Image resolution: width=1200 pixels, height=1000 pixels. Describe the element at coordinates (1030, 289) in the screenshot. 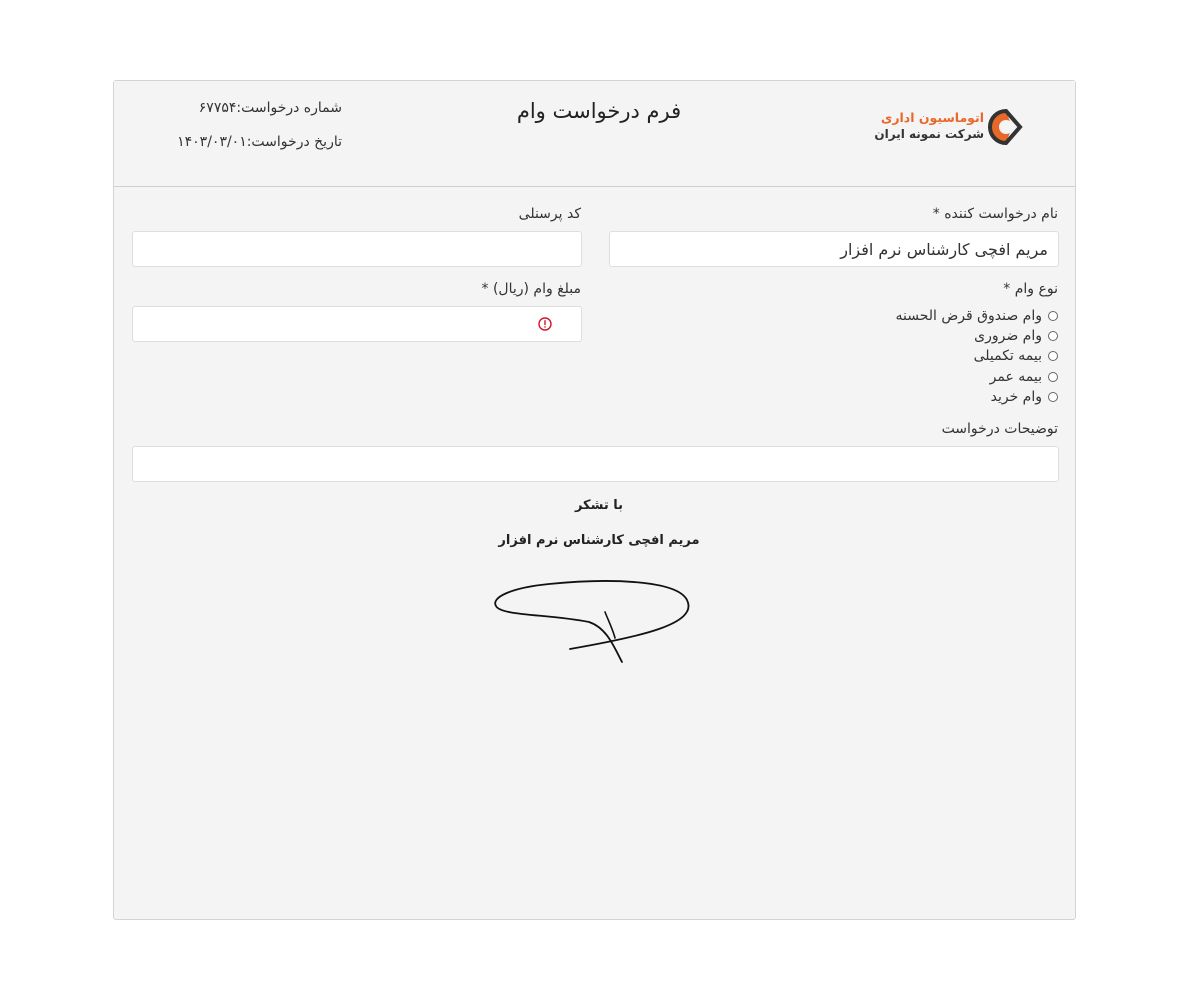

I see `loan-type-label: نوع وام *` at that location.